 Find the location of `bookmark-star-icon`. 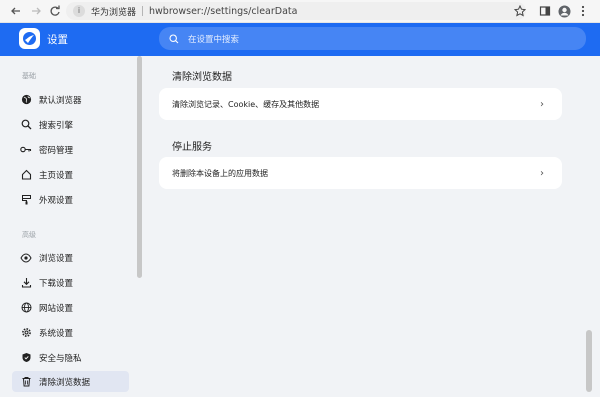

bookmark-star-icon is located at coordinates (520, 11).